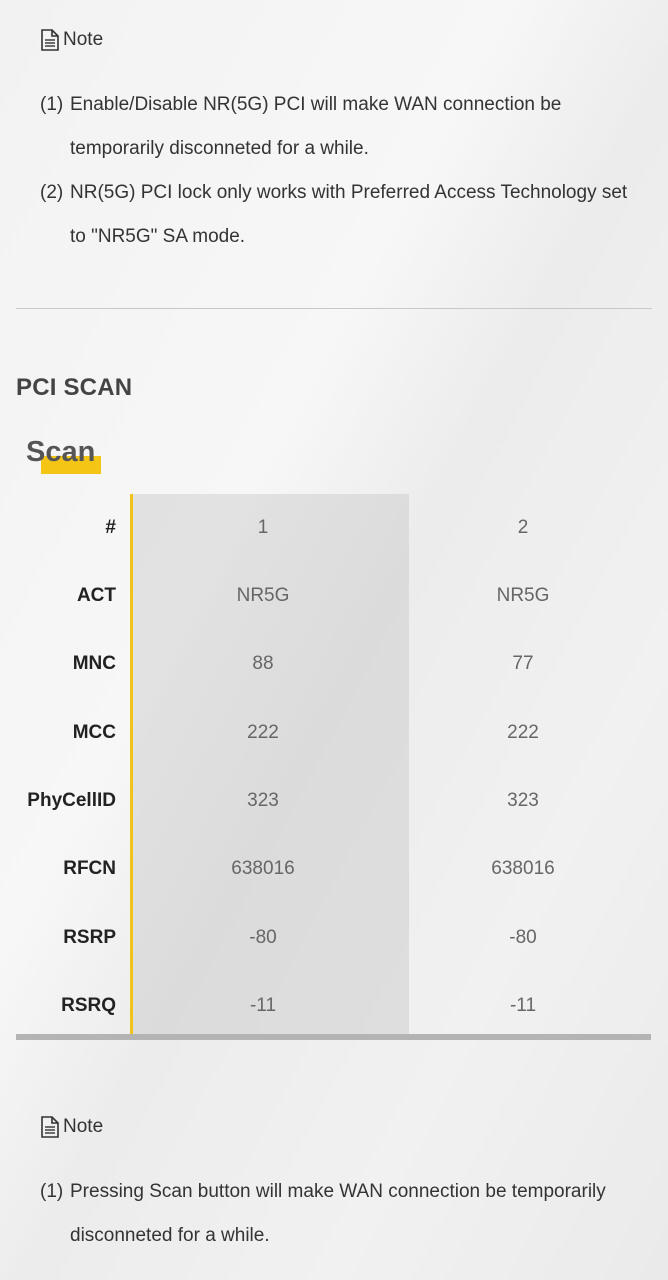 The width and height of the screenshot is (668, 1280). Describe the element at coordinates (333, 664) in the screenshot. I see `table-row: MNC 88 77` at that location.